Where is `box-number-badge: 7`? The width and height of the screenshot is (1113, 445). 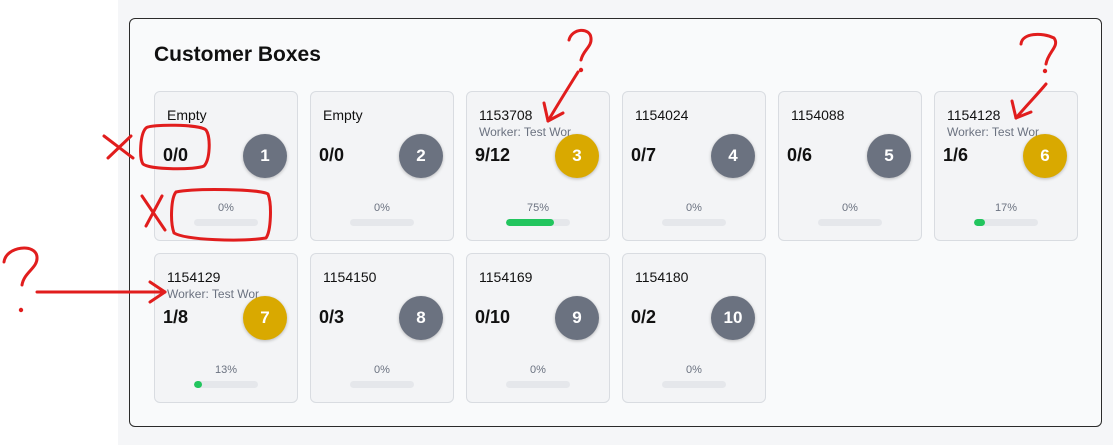
box-number-badge: 7 is located at coordinates (265, 318).